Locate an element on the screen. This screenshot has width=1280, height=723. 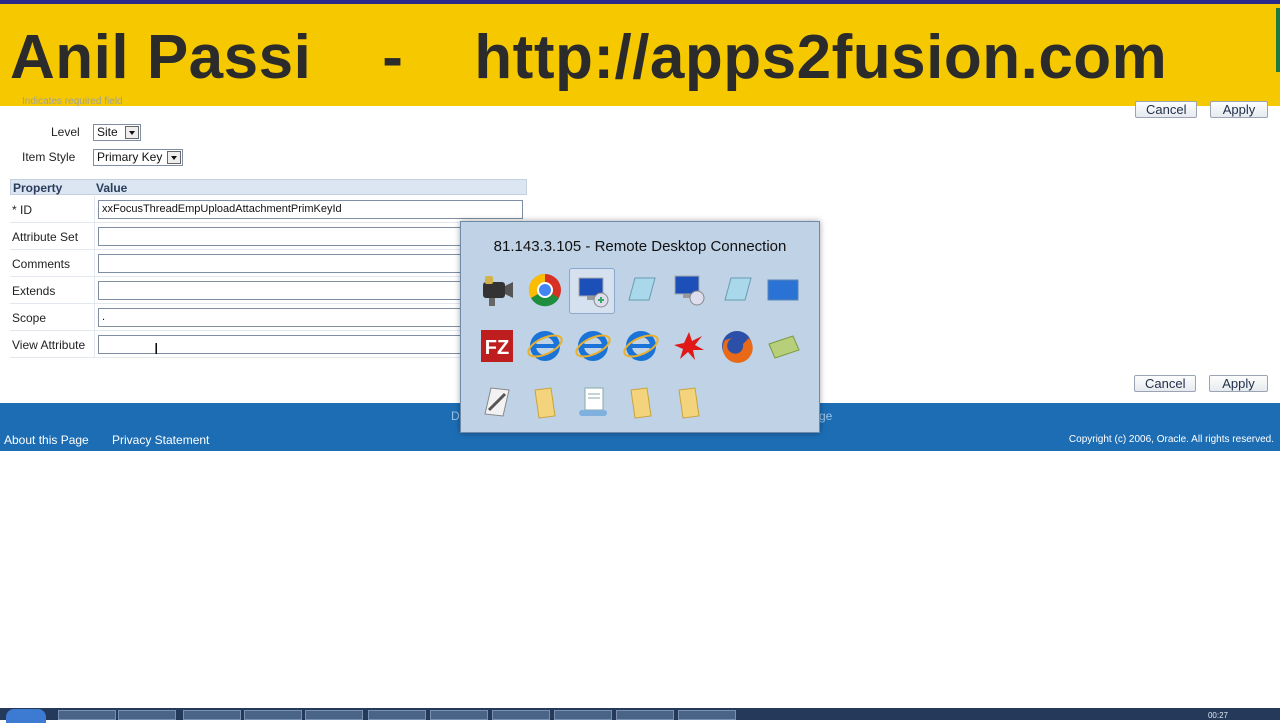
table-row: View Attribute is located at coordinates (268, 344).